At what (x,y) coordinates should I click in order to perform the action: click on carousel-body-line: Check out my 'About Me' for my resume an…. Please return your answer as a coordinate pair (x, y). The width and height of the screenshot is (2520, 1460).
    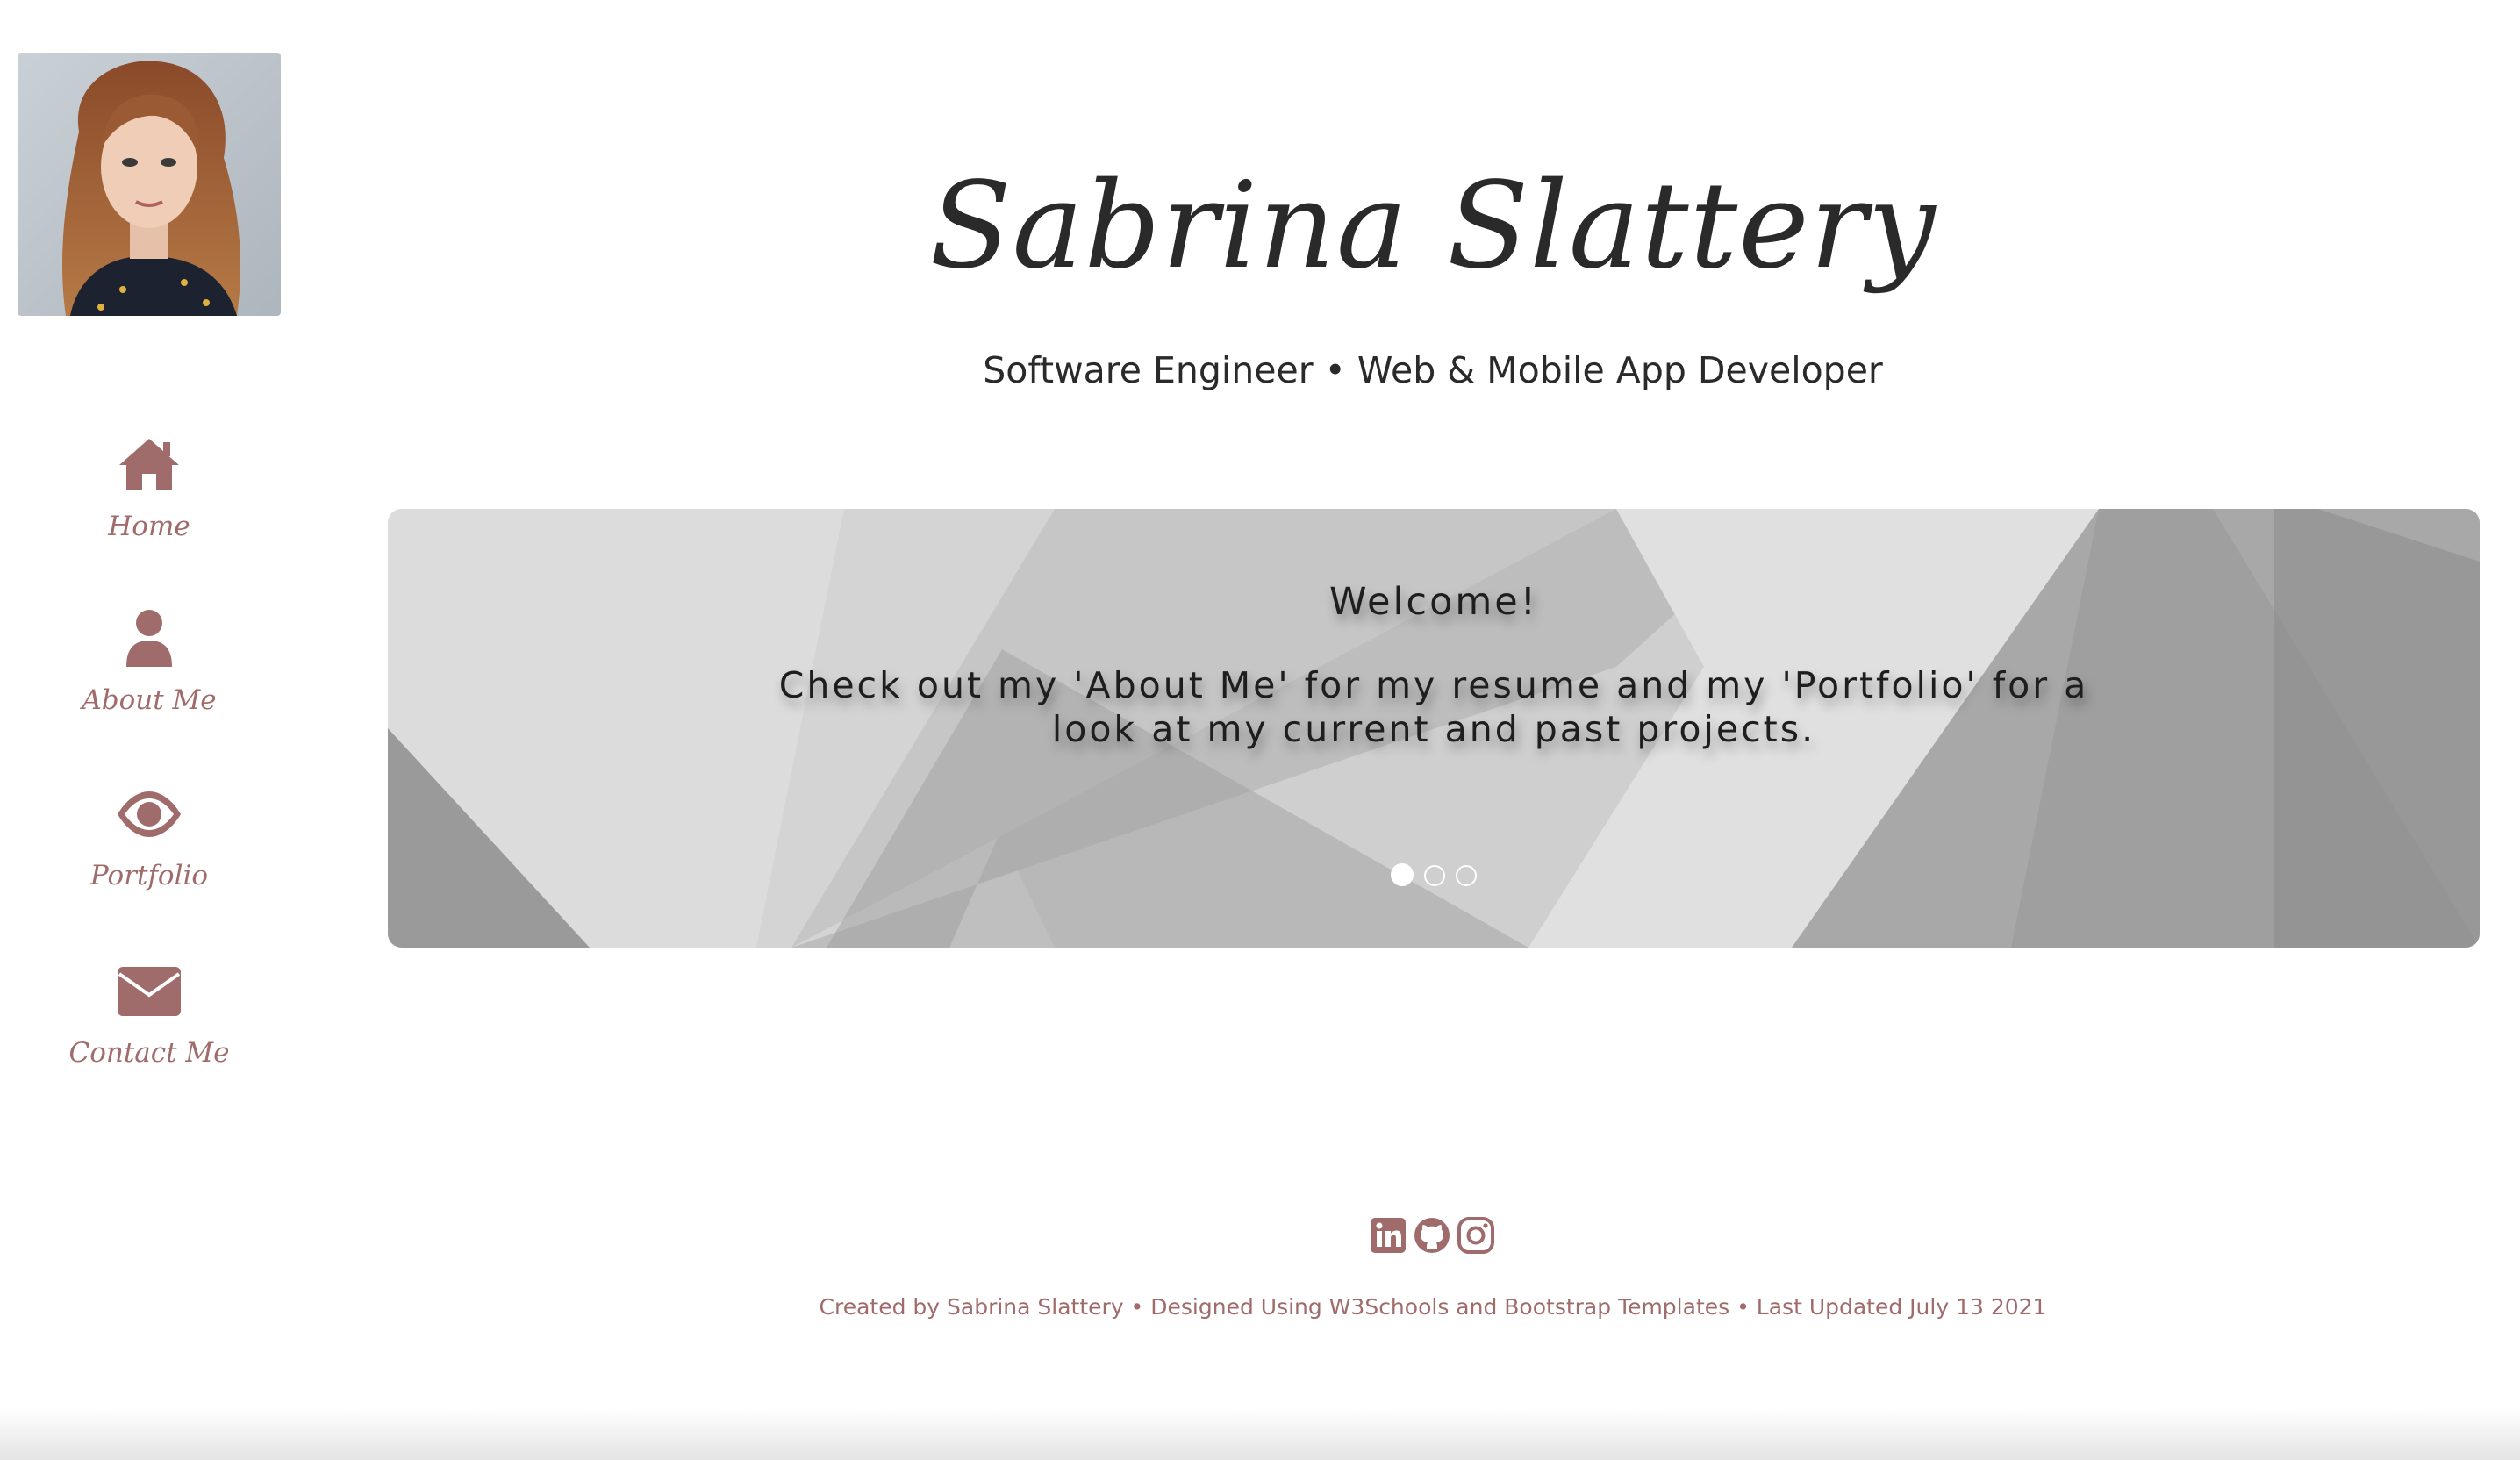
    Looking at the image, I should click on (1433, 685).